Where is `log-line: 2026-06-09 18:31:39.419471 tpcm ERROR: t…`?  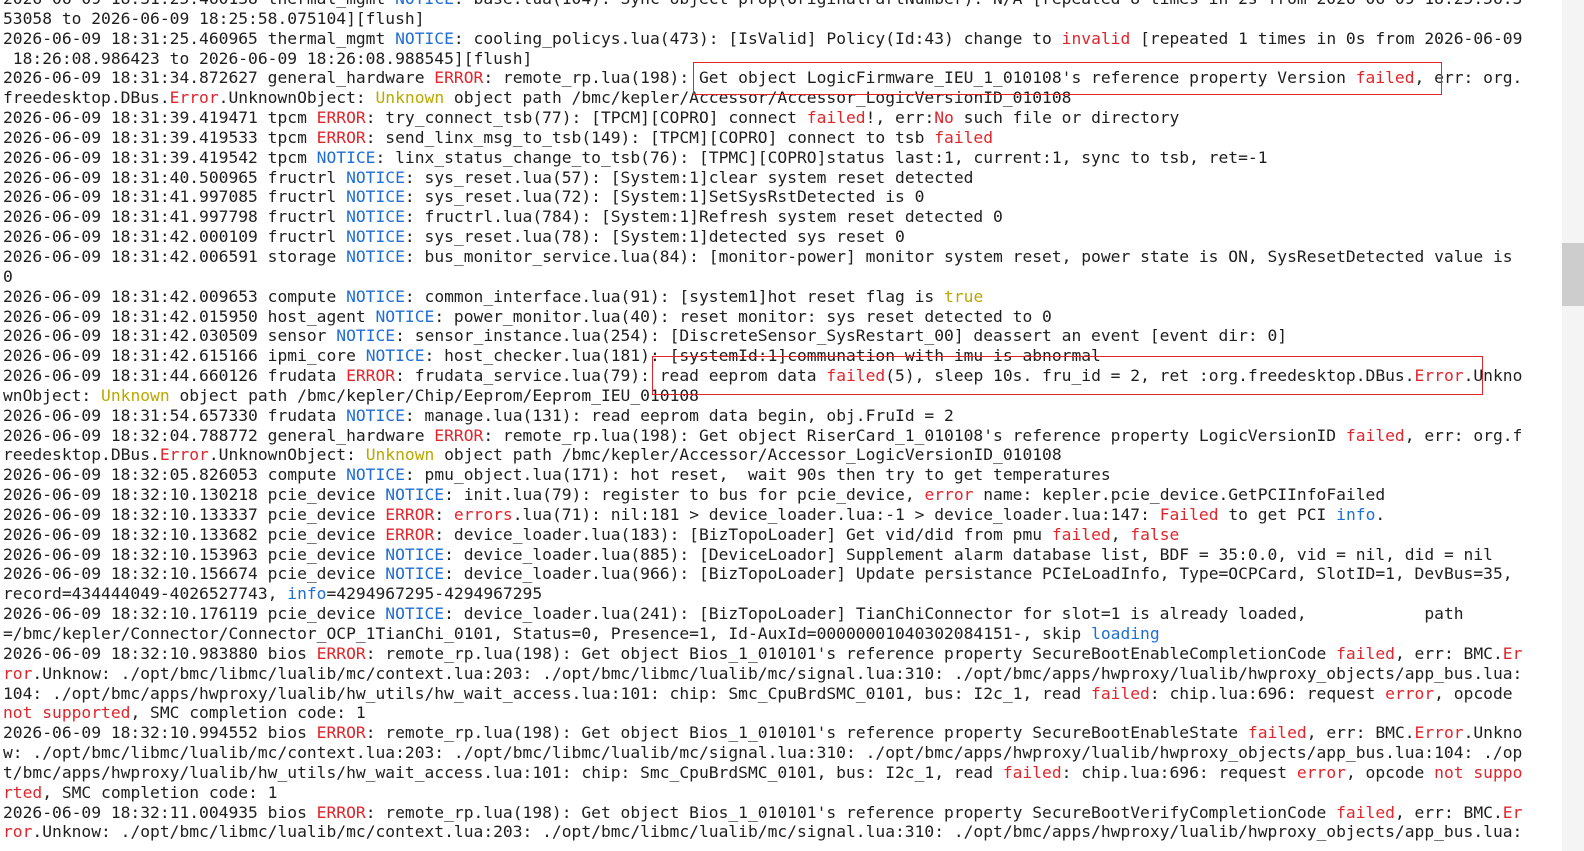 log-line: 2026-06-09 18:31:39.419471 tpcm ERROR: t… is located at coordinates (773, 118).